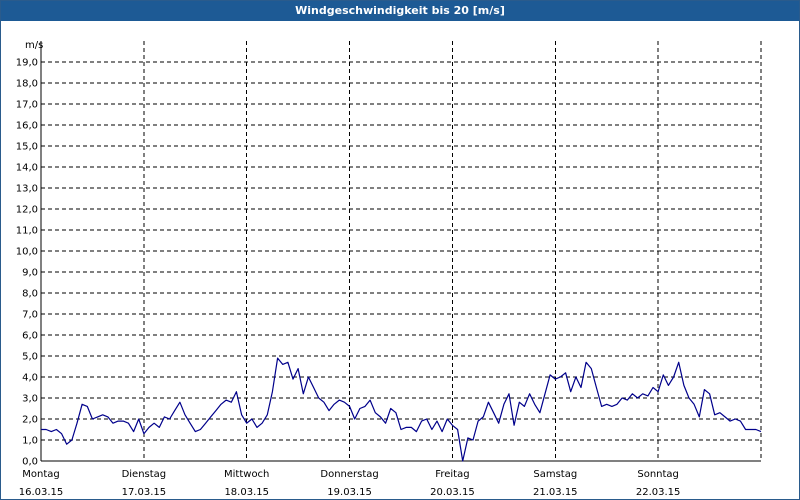  What do you see at coordinates (144, 474) in the screenshot?
I see `x-tick-day-label: Dienstag` at bounding box center [144, 474].